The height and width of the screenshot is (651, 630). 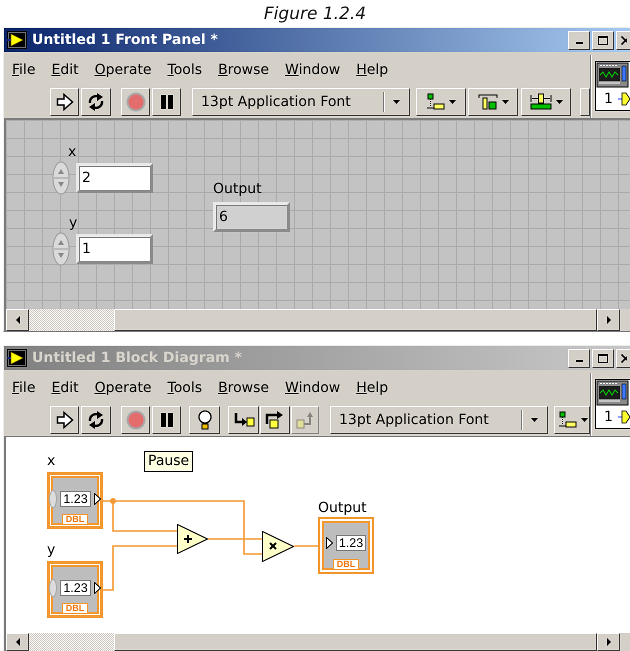 I want to click on toolbar-button, so click(x=585, y=102).